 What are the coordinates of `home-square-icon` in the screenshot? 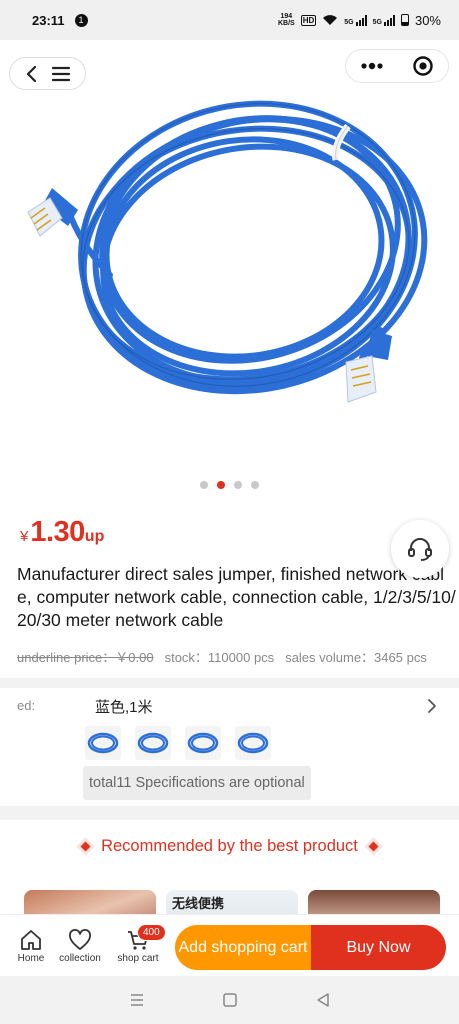 It's located at (230, 1000).